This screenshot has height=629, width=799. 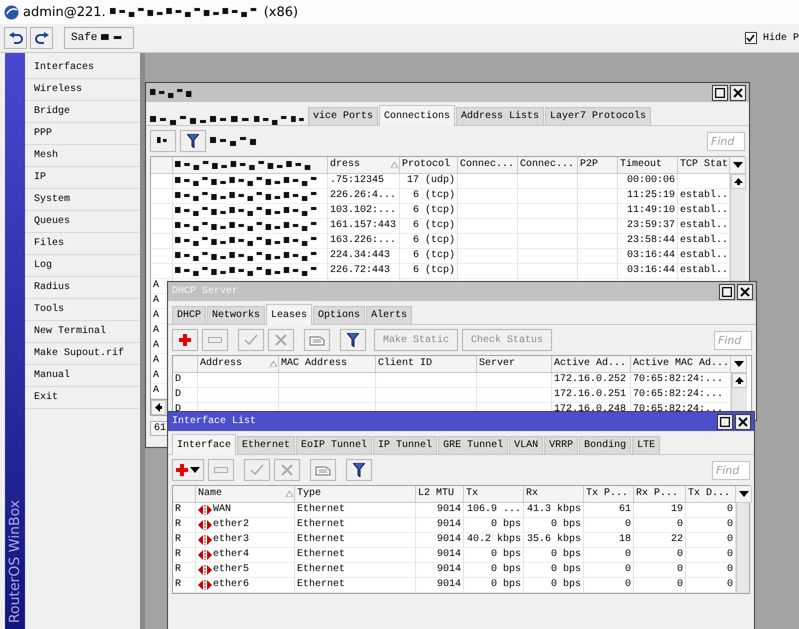 I want to click on tab: Leases, so click(x=289, y=314).